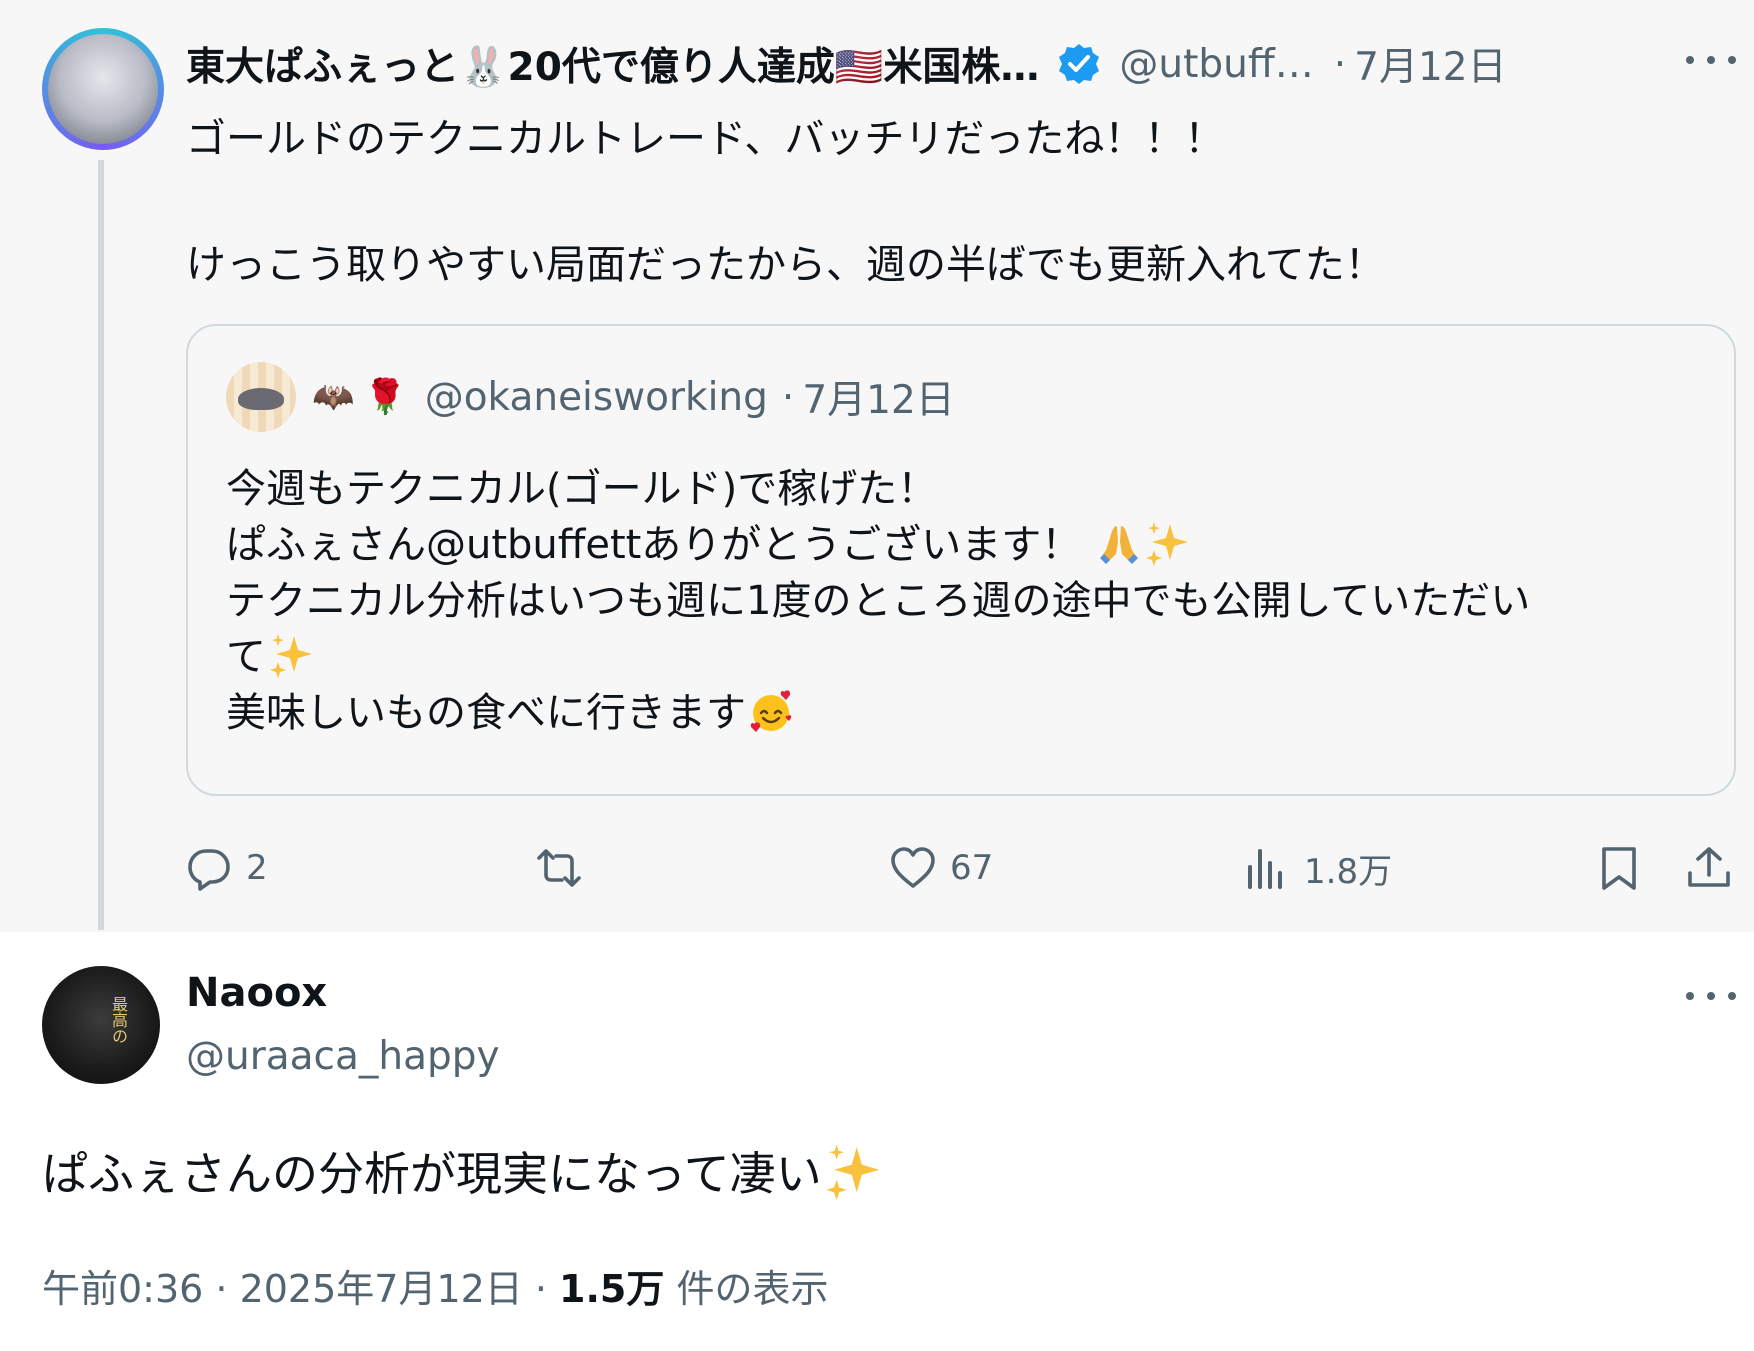 Image resolution: width=1754 pixels, height=1351 pixels. Describe the element at coordinates (746, 1289) in the screenshot. I see `view-label: 件の表示` at that location.